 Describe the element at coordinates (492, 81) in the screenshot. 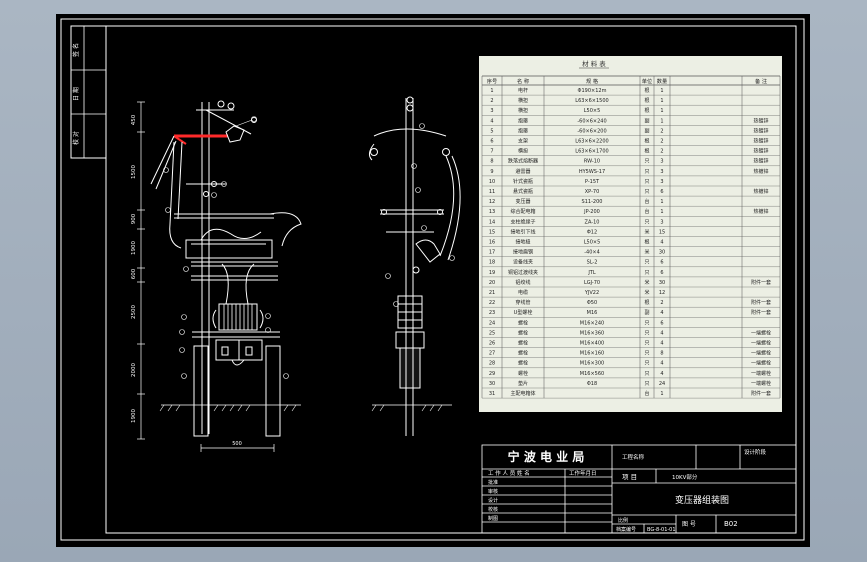

I see `material-table-header: 序号` at that location.